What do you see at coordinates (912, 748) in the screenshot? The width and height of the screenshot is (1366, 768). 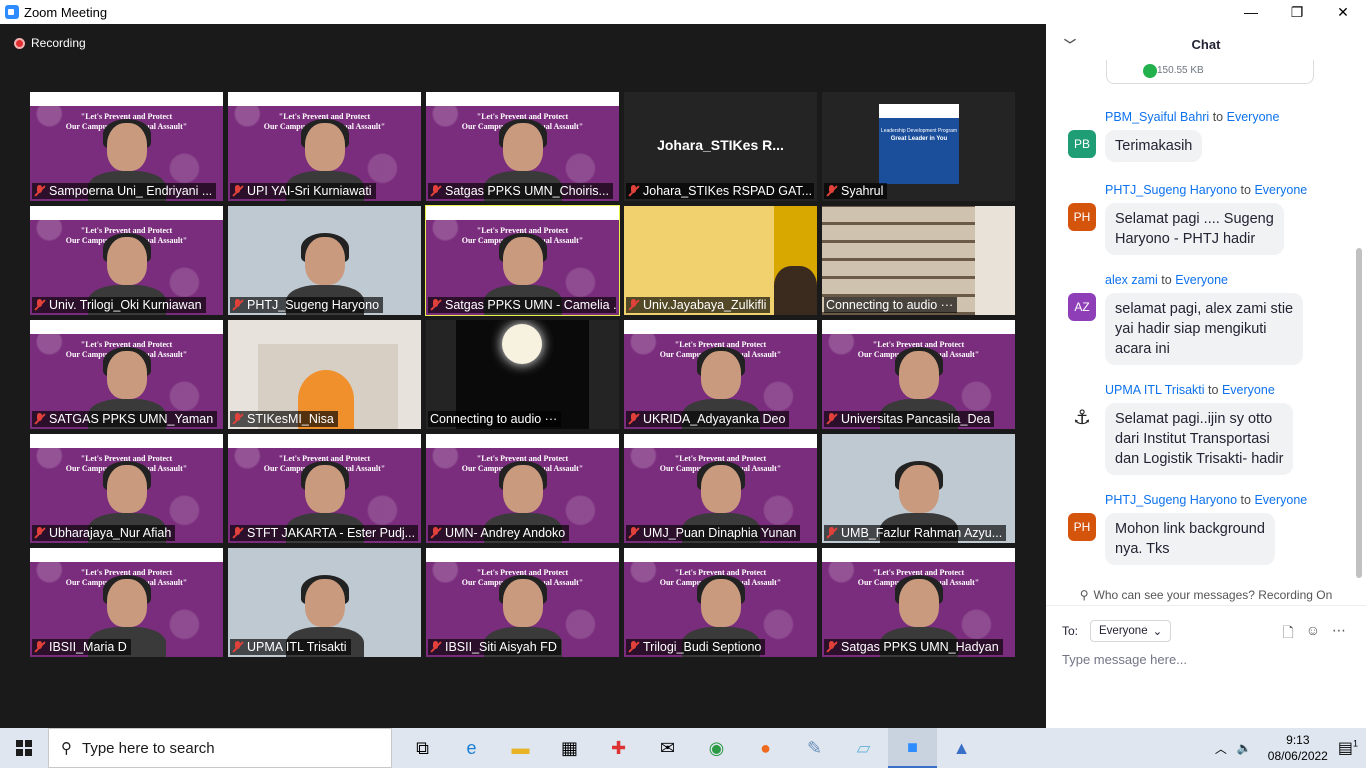 I see `zoom-icon: ■` at bounding box center [912, 748].